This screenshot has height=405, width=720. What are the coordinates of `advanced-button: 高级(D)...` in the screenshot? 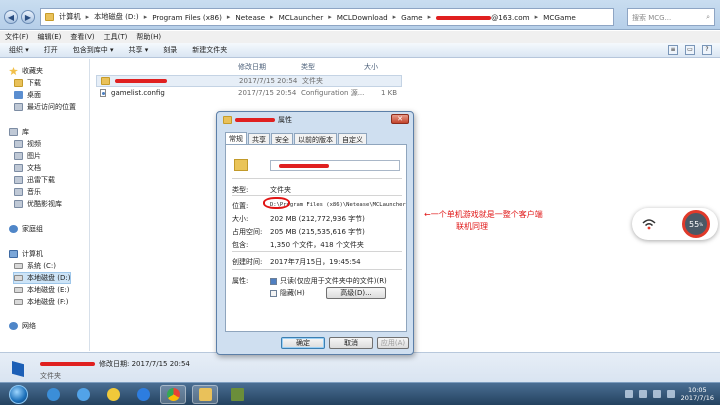 It's located at (356, 293).